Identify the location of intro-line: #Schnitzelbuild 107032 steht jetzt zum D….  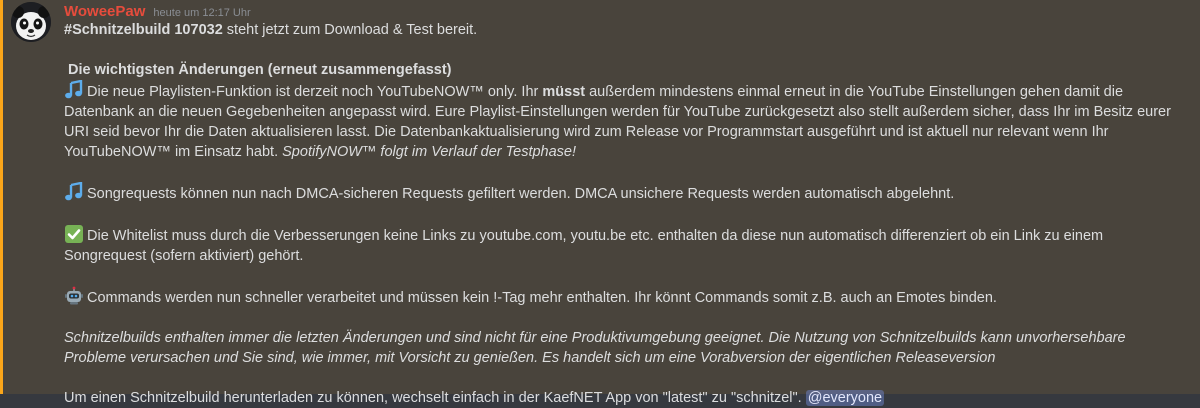
(619, 30).